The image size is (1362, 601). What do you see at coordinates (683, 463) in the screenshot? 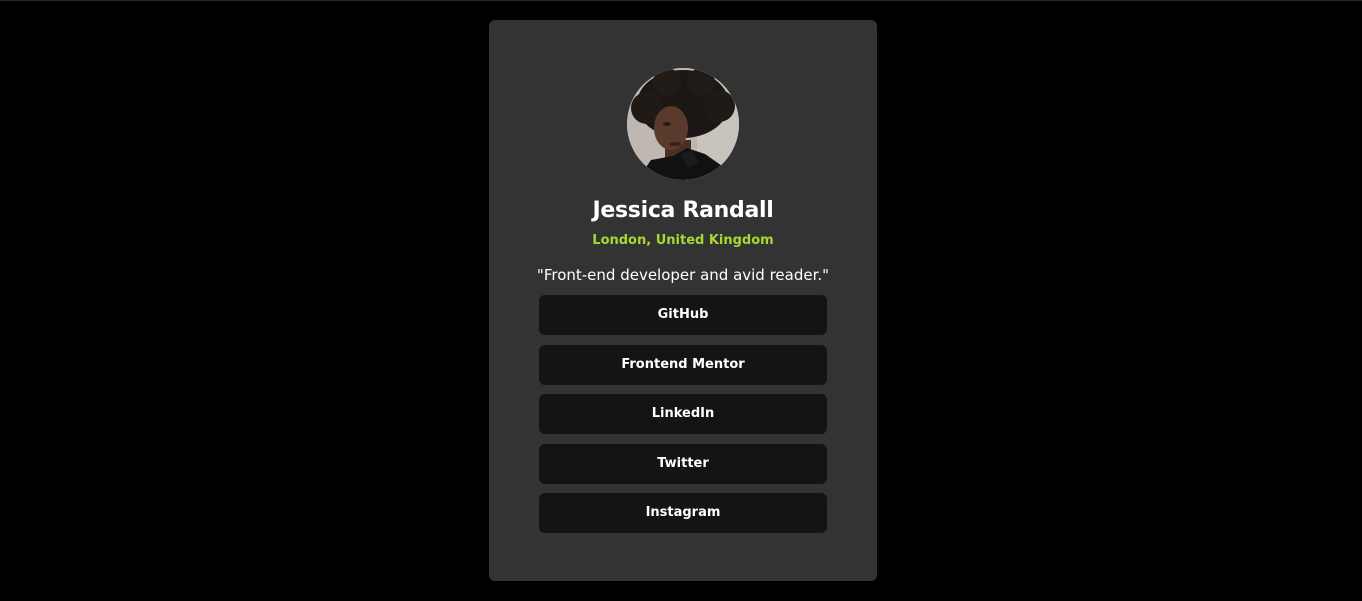
I see `twitter-link-button: Twitter` at bounding box center [683, 463].